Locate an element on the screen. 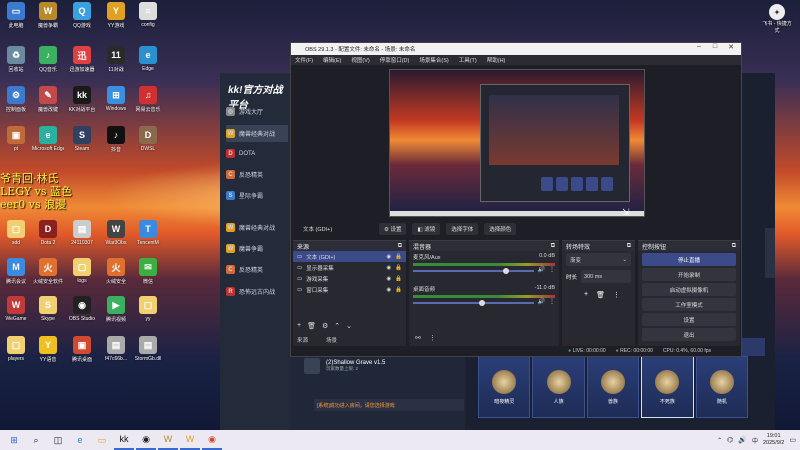 This screenshot has width=800, height=450. mixer-menu-icon: ⋮ is located at coordinates (432, 338).